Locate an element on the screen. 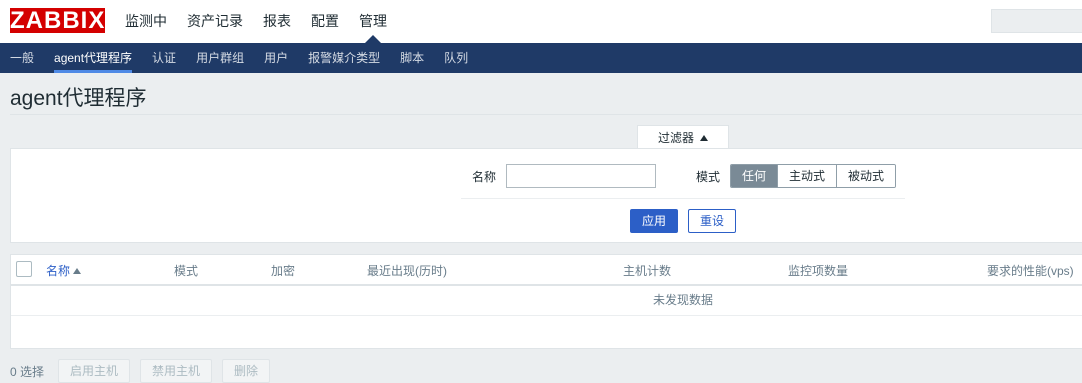 Image resolution: width=1082 pixels, height=383 pixels. main-nav-label: 配置 is located at coordinates (325, 21).